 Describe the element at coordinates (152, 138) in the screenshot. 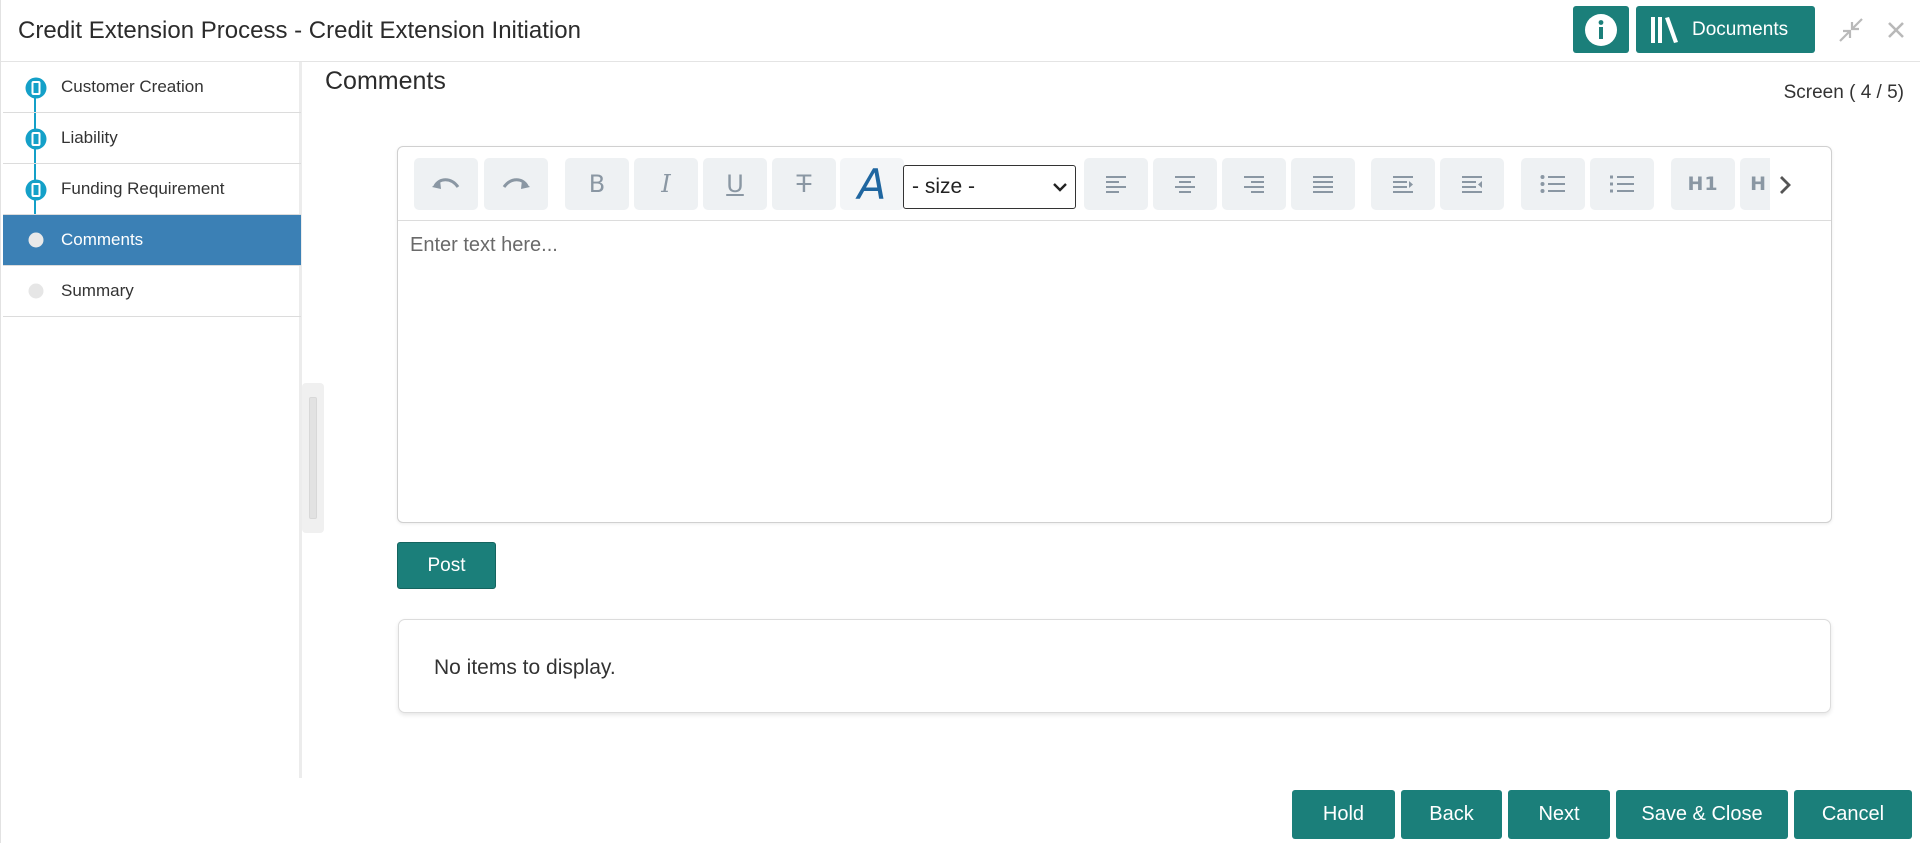

I see `step-liability: Liability` at that location.